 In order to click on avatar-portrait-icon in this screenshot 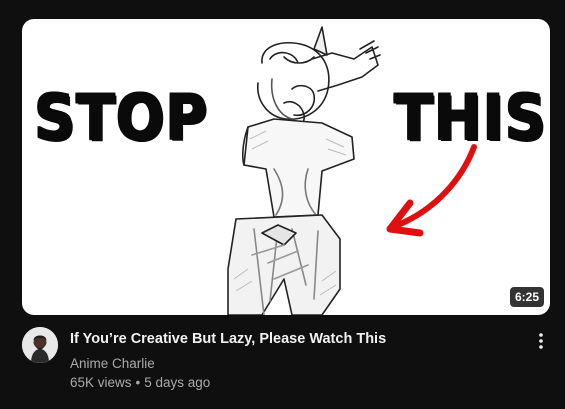, I will do `click(40, 345)`.